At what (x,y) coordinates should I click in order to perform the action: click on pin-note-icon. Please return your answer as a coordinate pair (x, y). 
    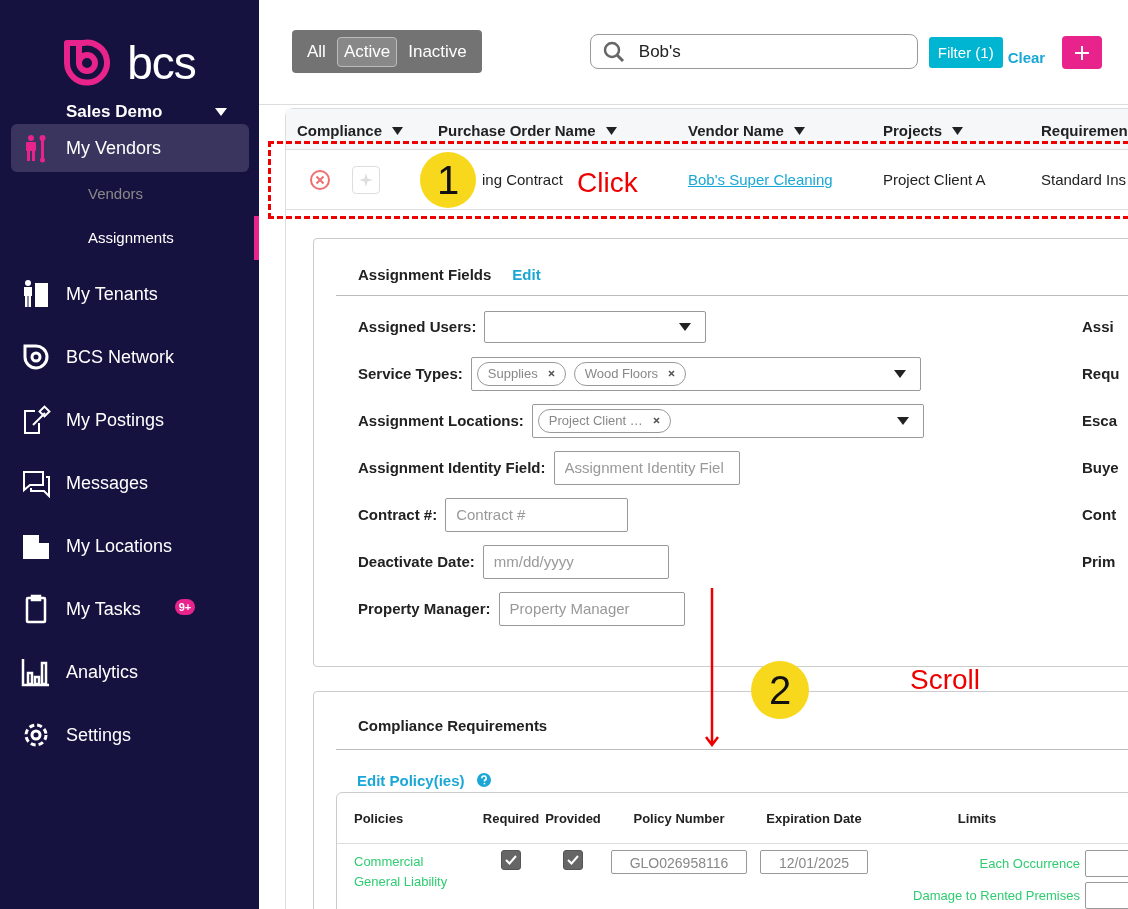
    Looking at the image, I should click on (36, 420).